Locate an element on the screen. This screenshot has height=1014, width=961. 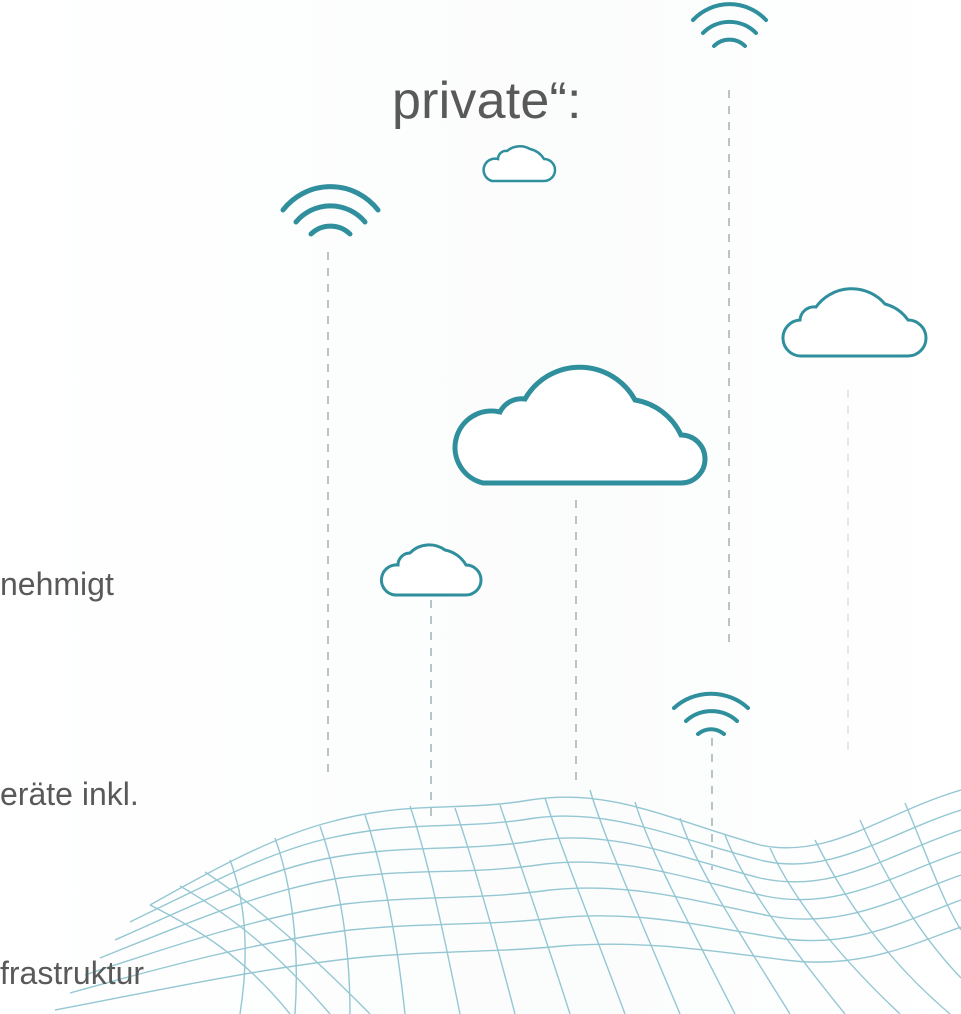
bullet-text: eräte inkl. is located at coordinates (69, 794).